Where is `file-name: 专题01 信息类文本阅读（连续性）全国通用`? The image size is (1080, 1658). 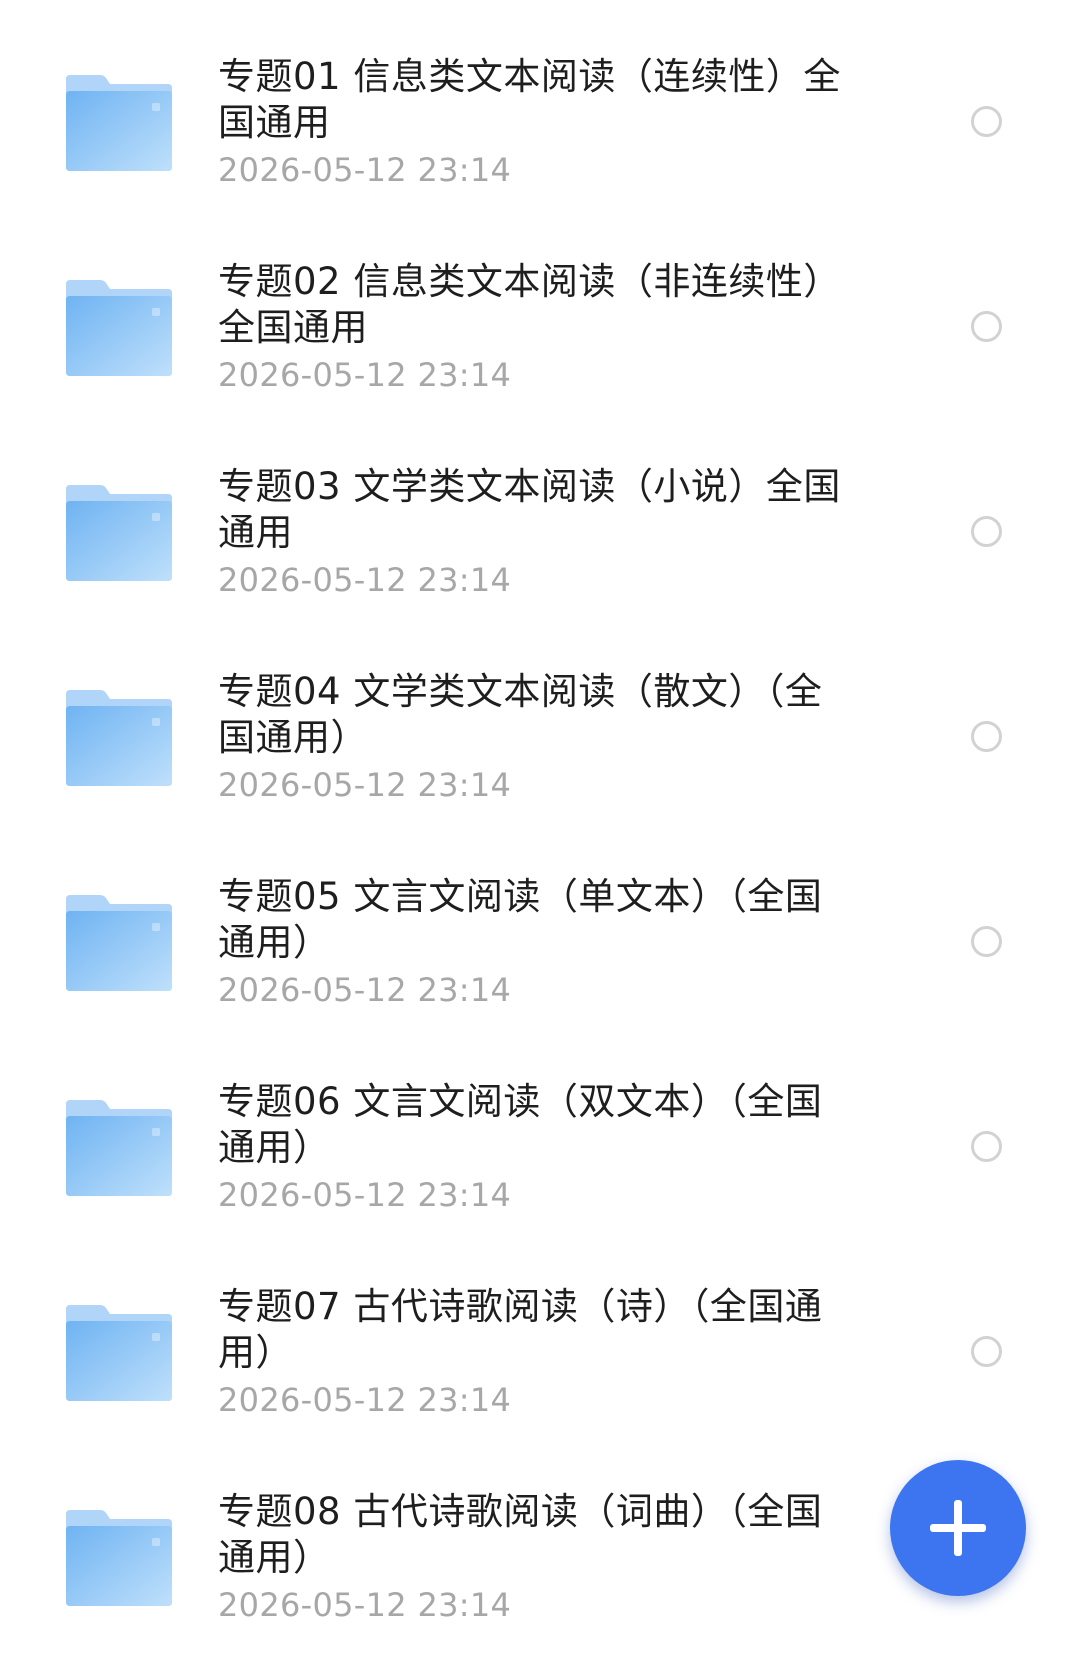 file-name: 专题01 信息类文本阅读（连续性）全国通用 is located at coordinates (529, 99).